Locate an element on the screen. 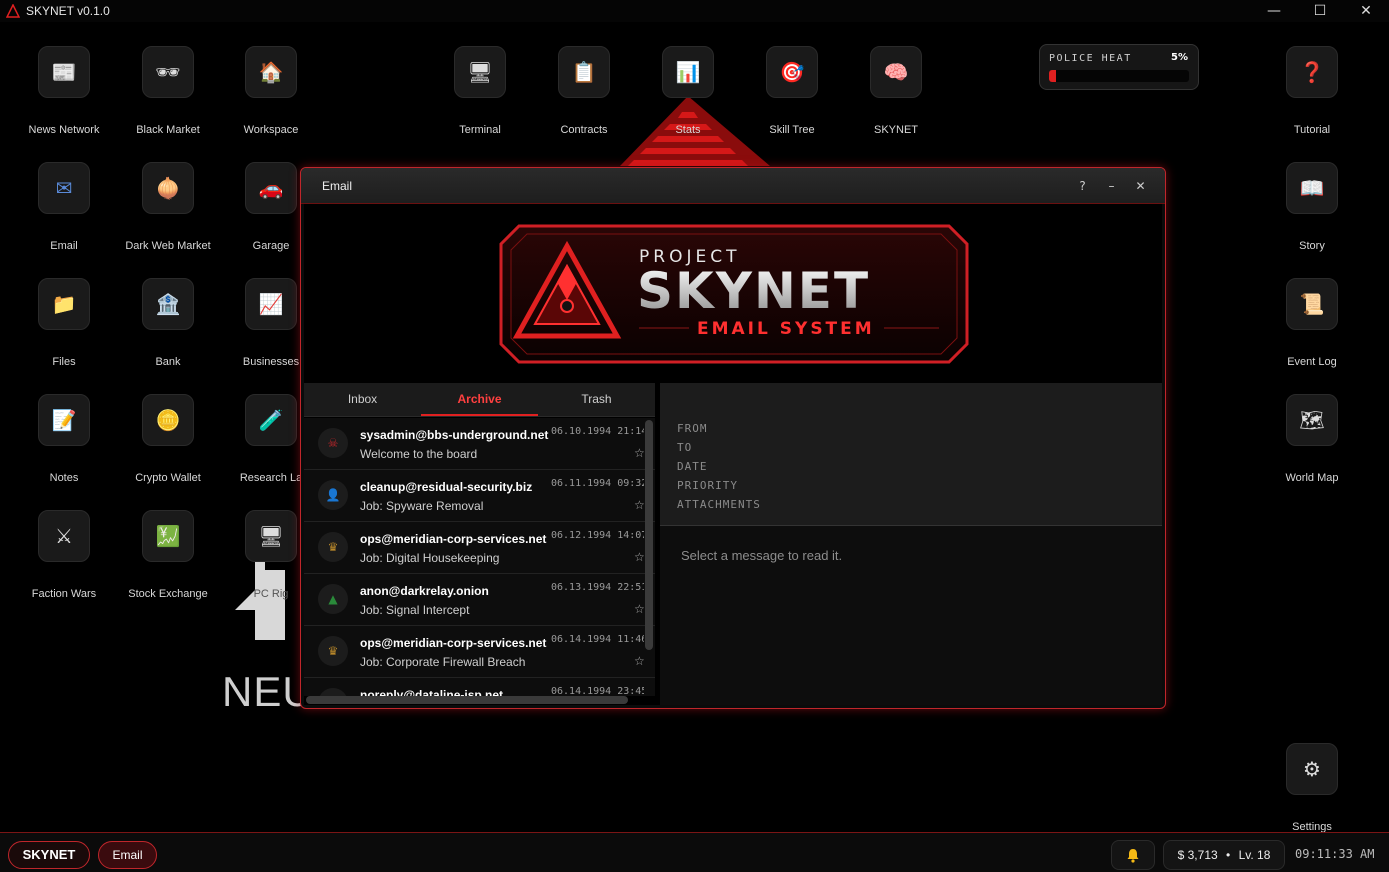 The width and height of the screenshot is (1389, 872). clock: 09:11:33 AM is located at coordinates (1335, 854).